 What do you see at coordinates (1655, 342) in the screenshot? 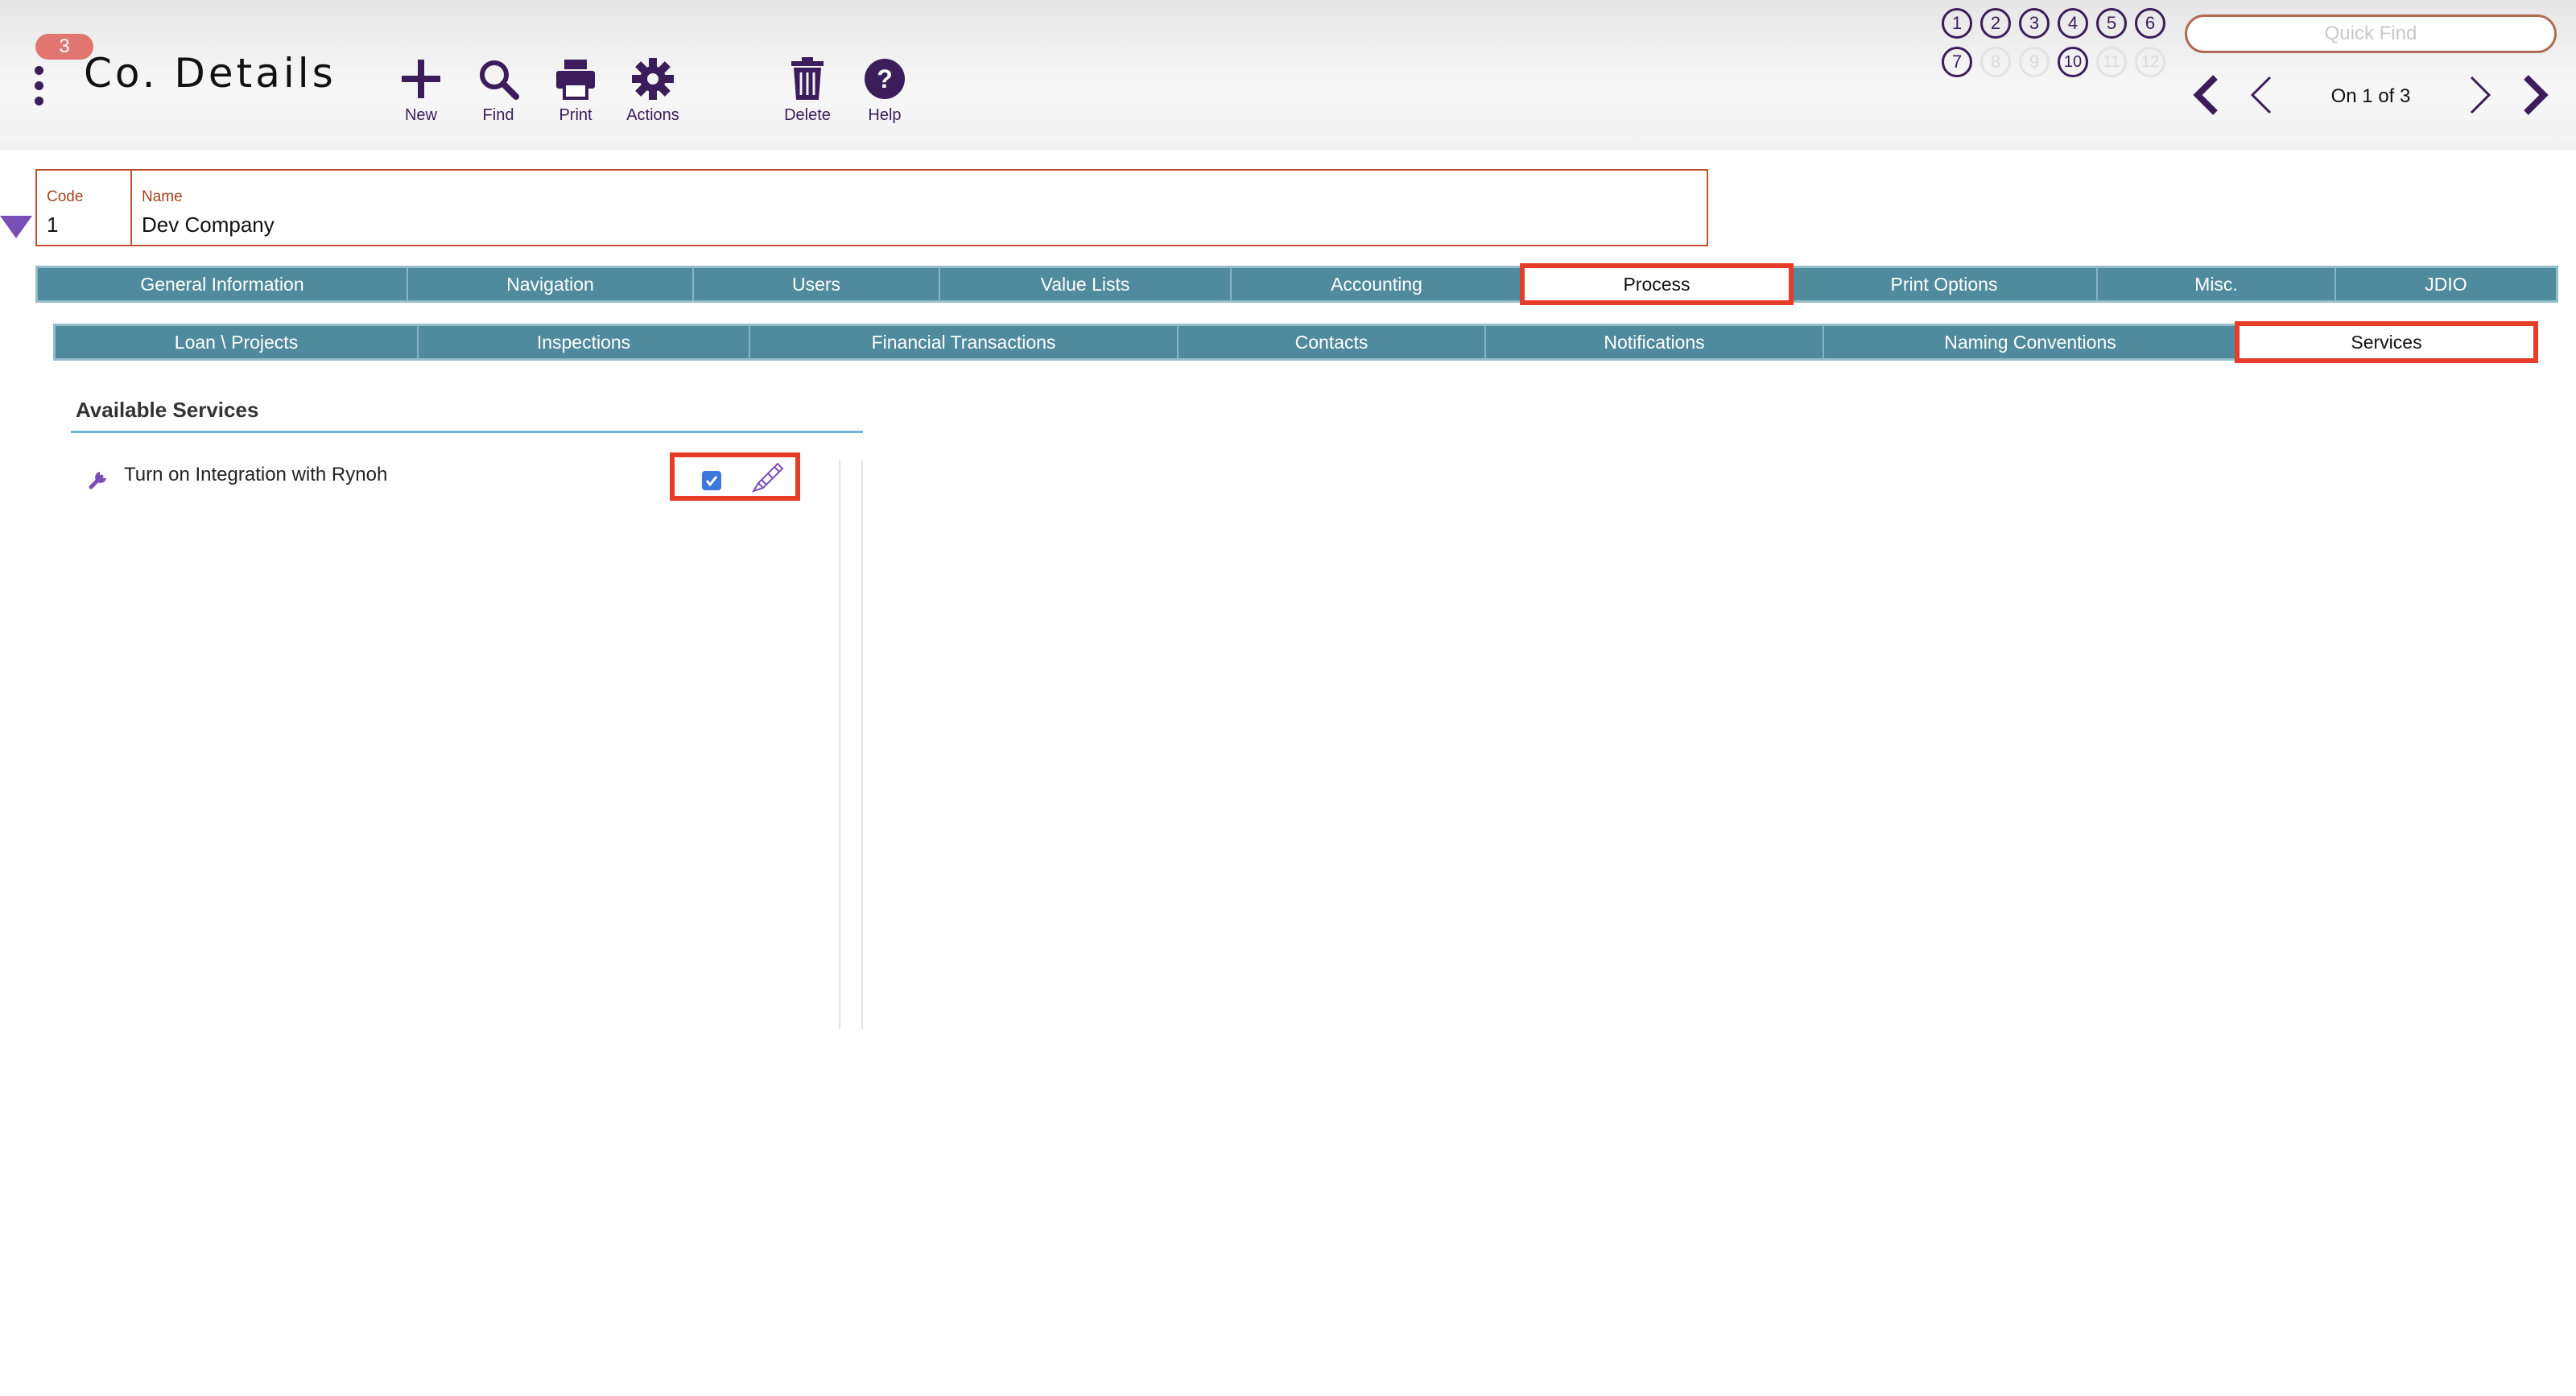
I see `subtab-notifications: Notifications` at bounding box center [1655, 342].